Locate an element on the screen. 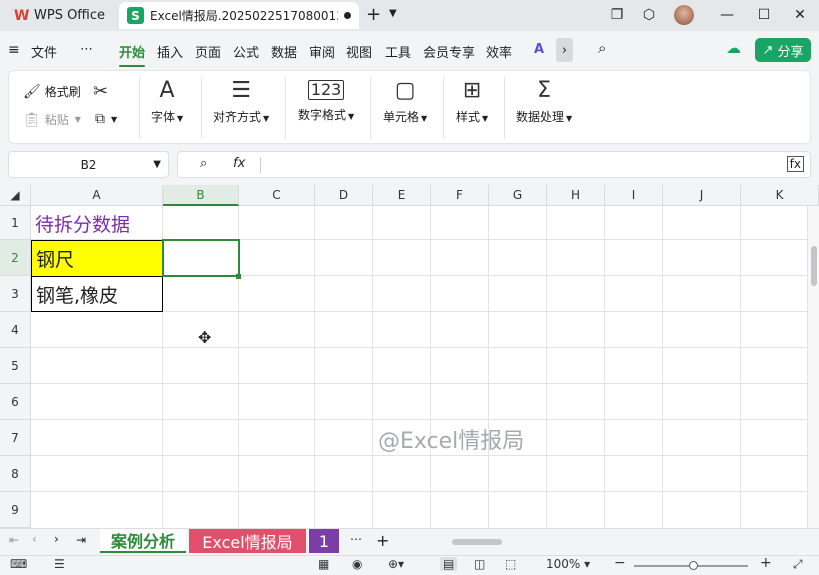 Image resolution: width=819 pixels, height=575 pixels. number-format-button: 123 数字格式 ▼ is located at coordinates (326, 101).